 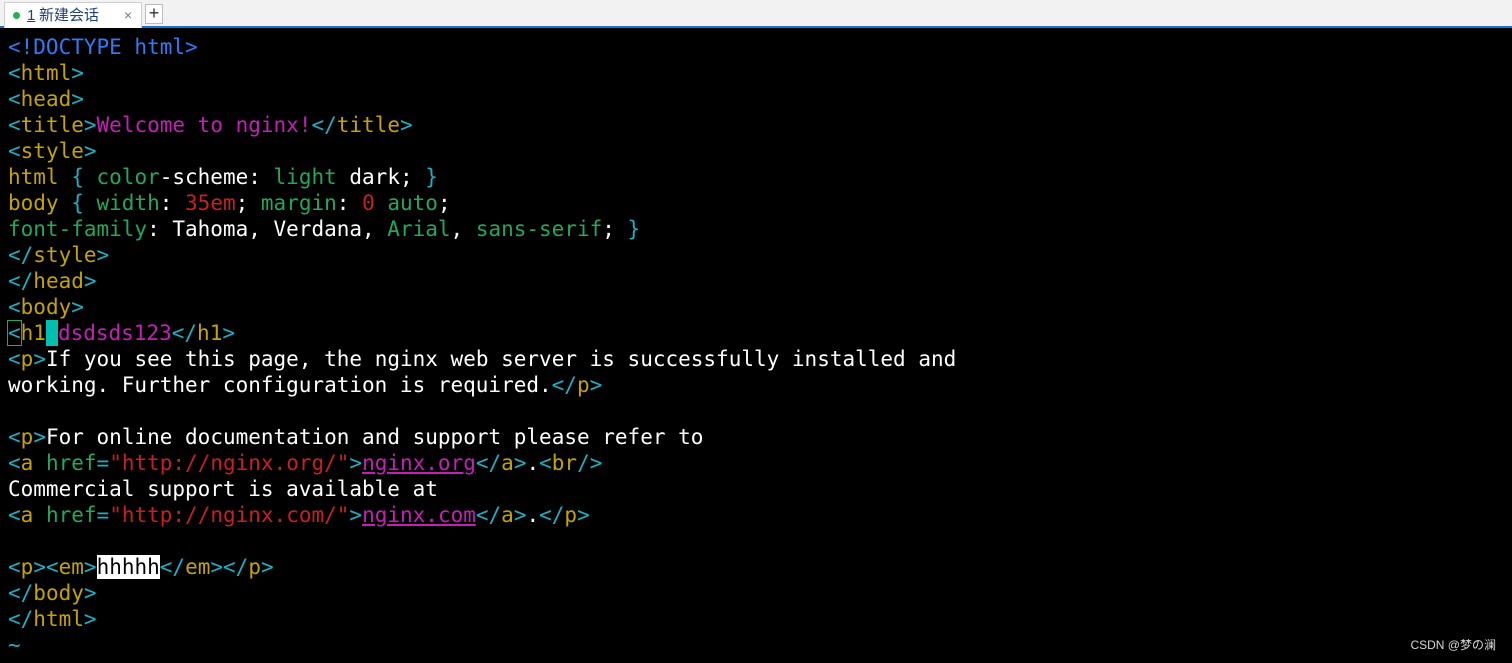 What do you see at coordinates (463, 229) in the screenshot?
I see `code-token: ,` at bounding box center [463, 229].